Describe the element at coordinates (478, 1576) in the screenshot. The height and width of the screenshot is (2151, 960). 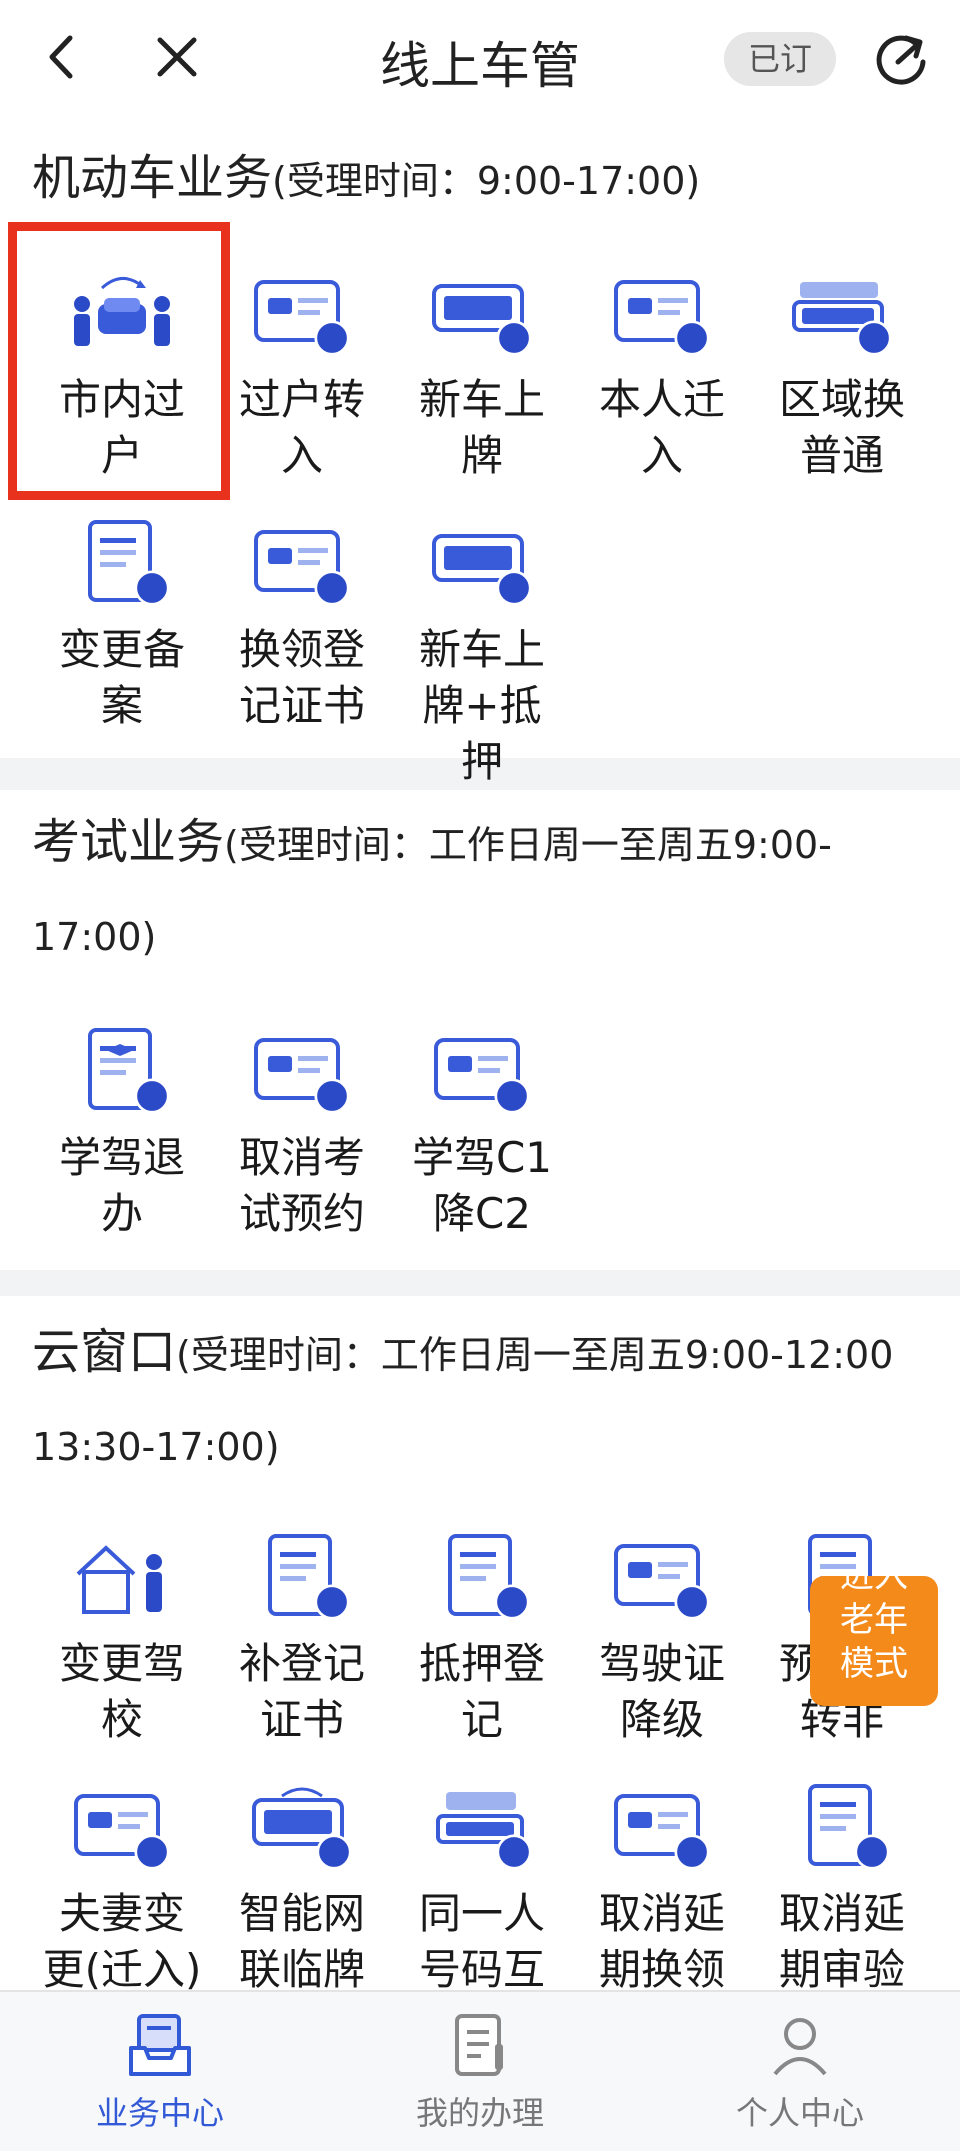
I see `doc-mortgage-icon` at that location.